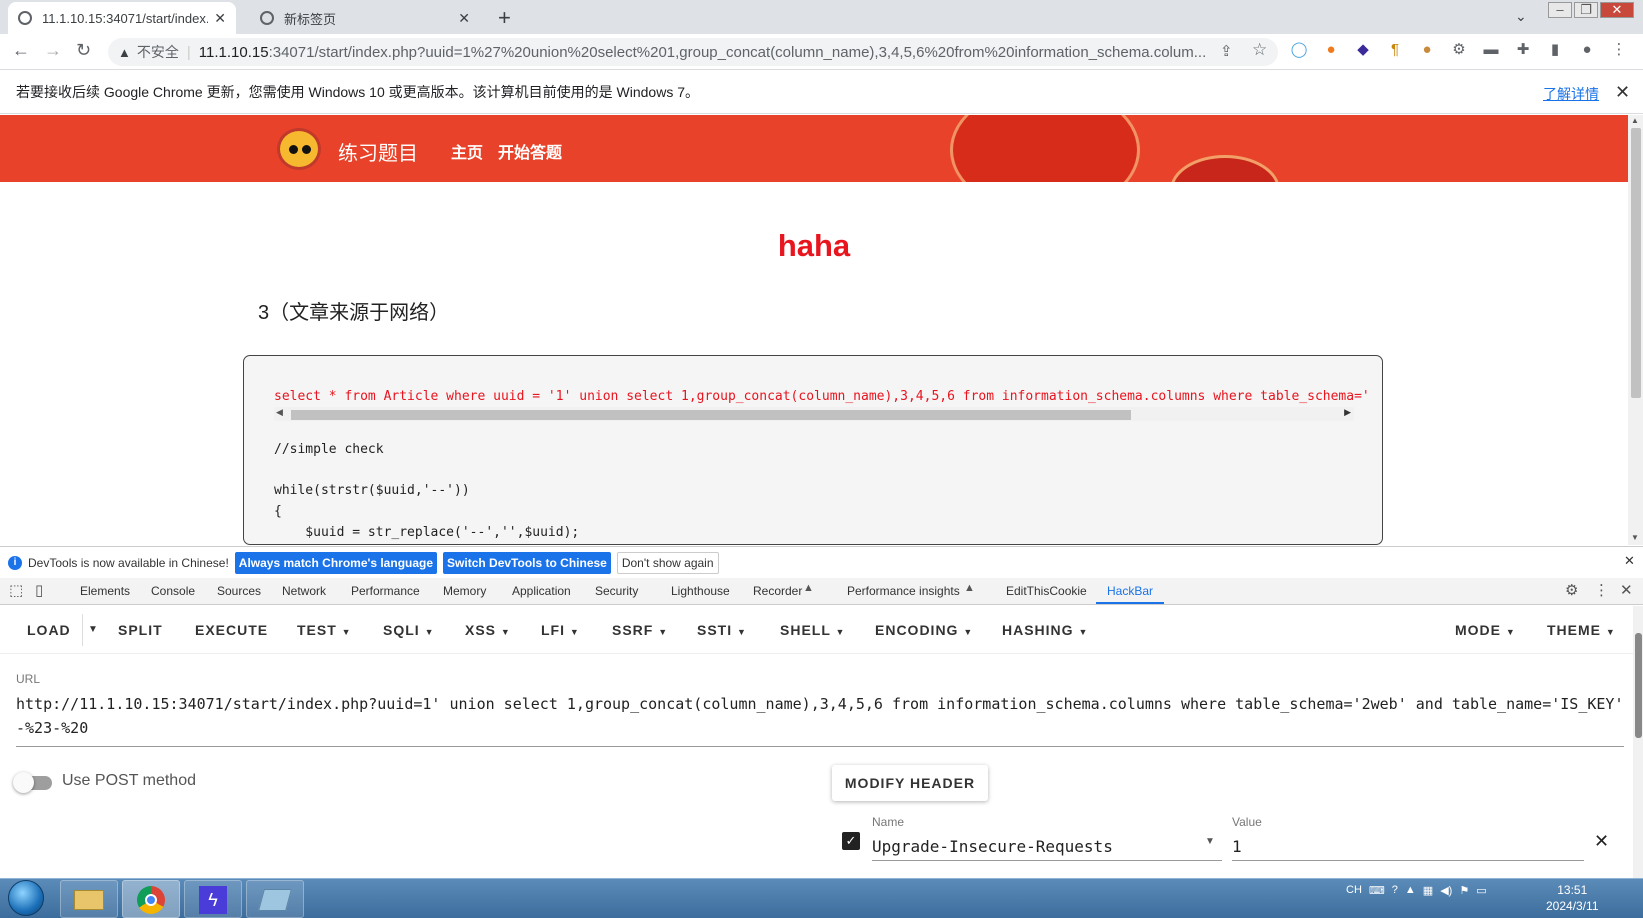  I want to click on mode-menu: MODE ▼, so click(1485, 630).